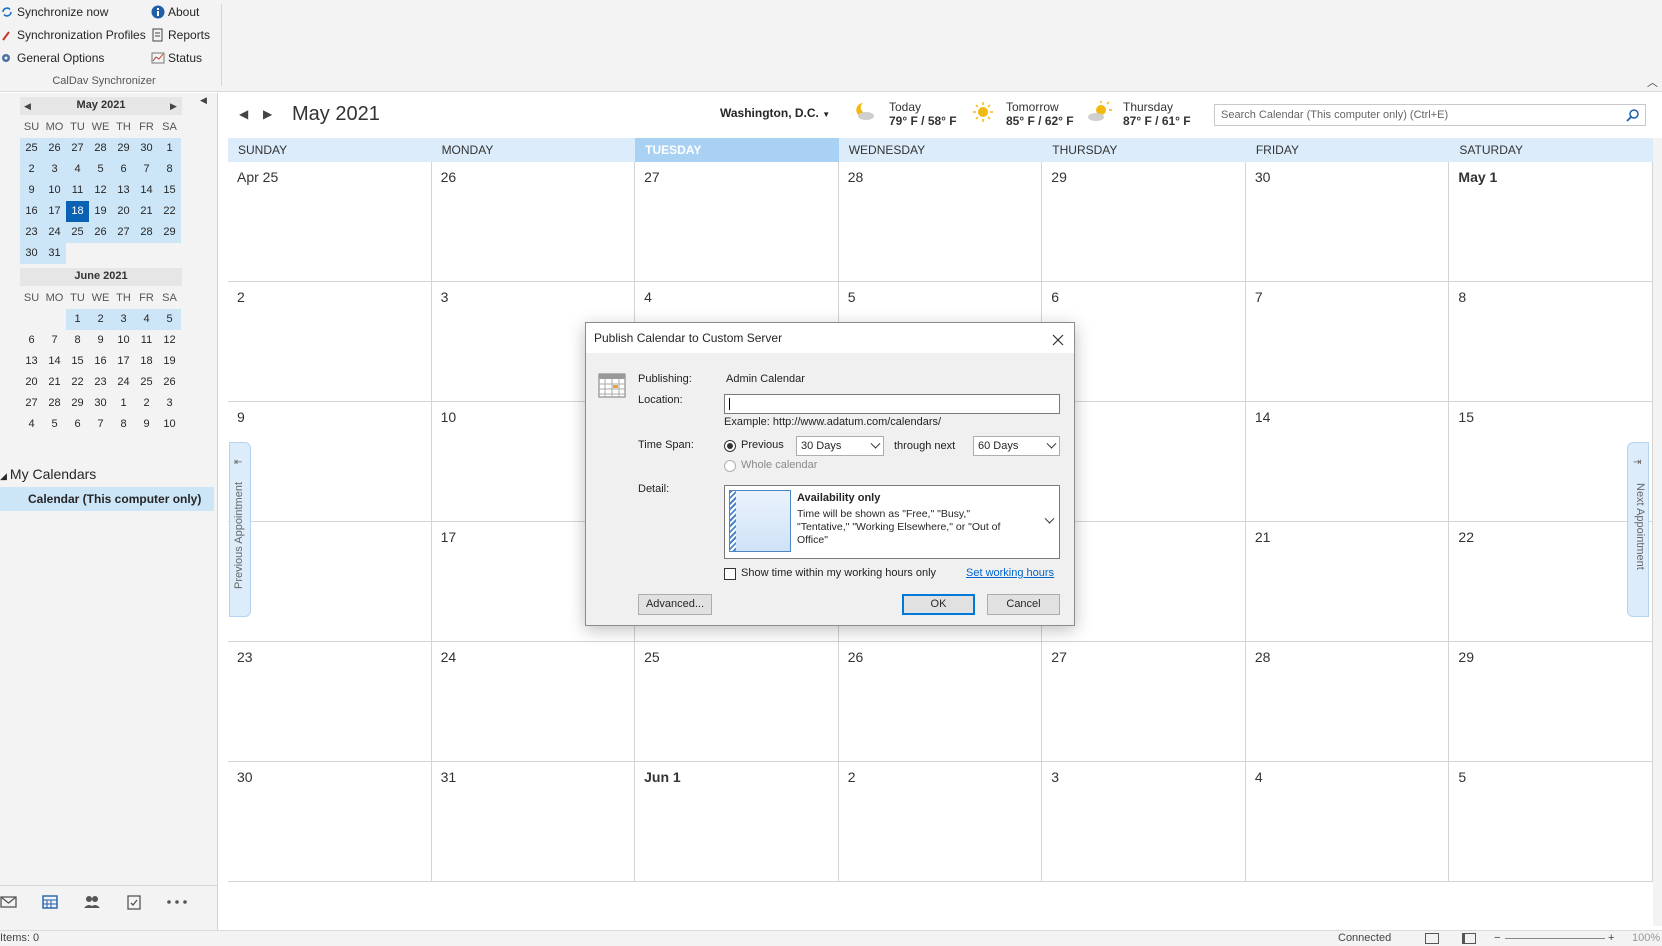 Image resolution: width=1662 pixels, height=946 pixels. I want to click on day-cell: 25, so click(737, 702).